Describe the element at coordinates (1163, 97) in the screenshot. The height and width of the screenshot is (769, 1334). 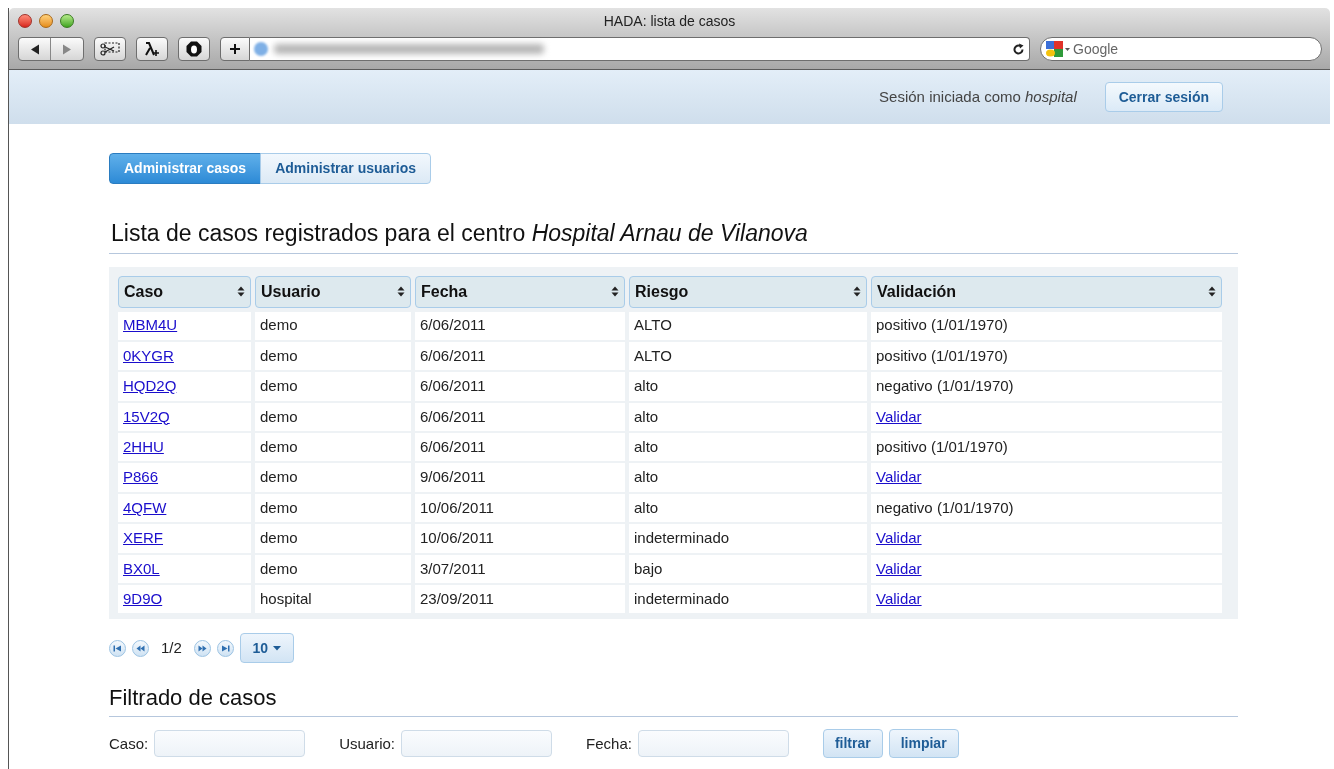
I see `logout-button: Cerrar sesión` at that location.